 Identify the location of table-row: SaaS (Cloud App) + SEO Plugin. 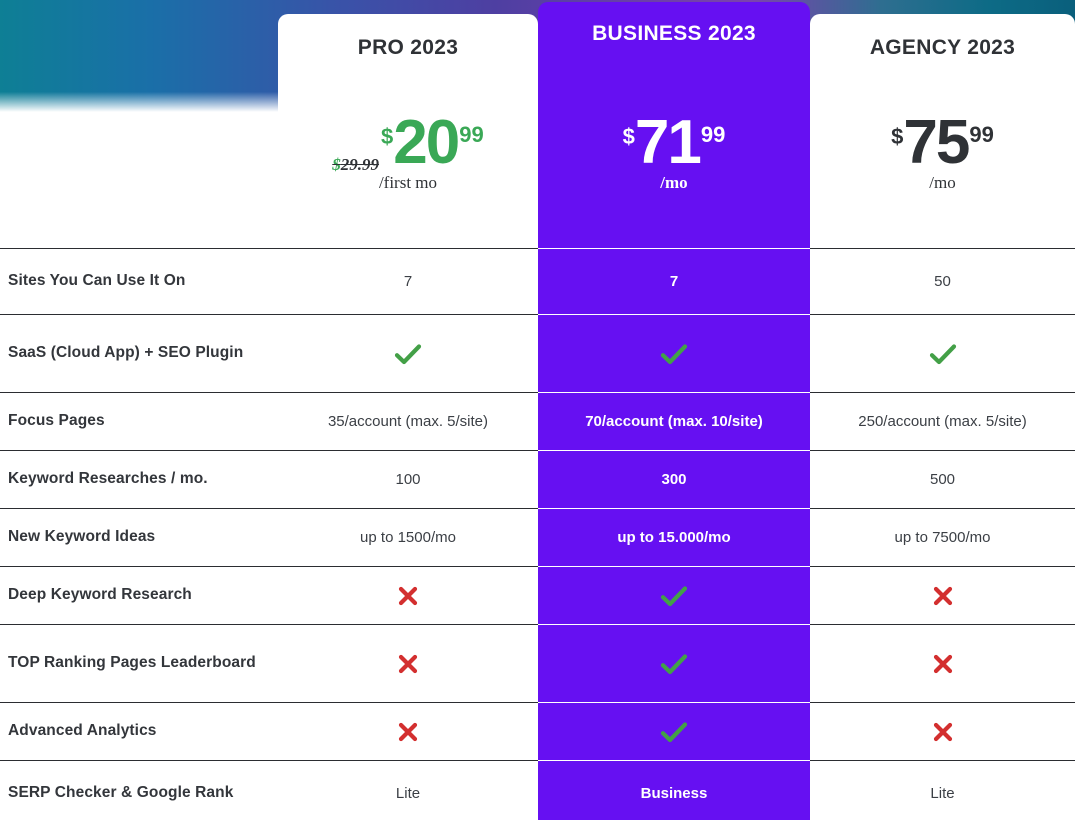
(537, 353).